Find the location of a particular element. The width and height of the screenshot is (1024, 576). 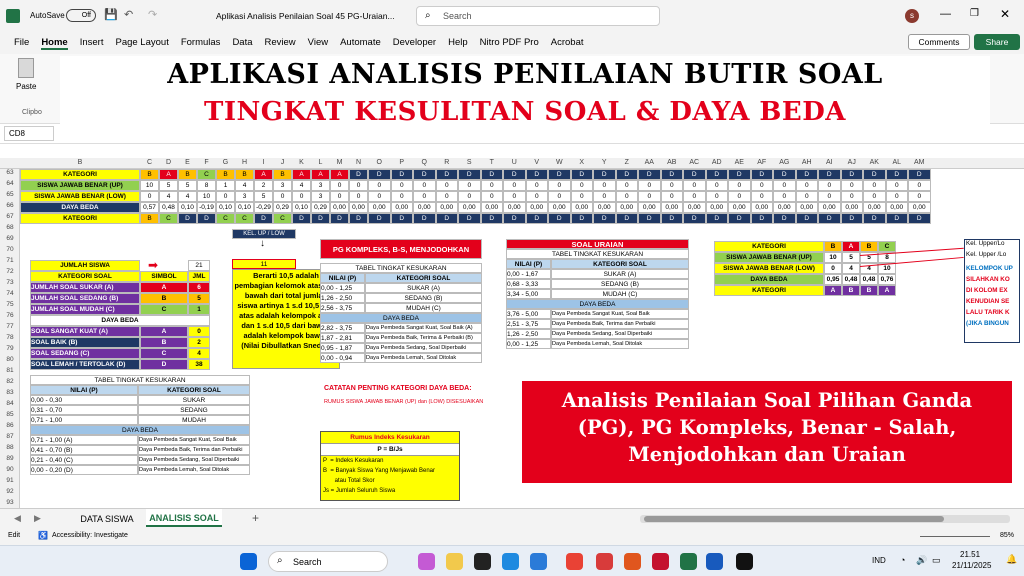

pgk-db-nilai-2: 0,95 - 1,87 is located at coordinates (342, 348).